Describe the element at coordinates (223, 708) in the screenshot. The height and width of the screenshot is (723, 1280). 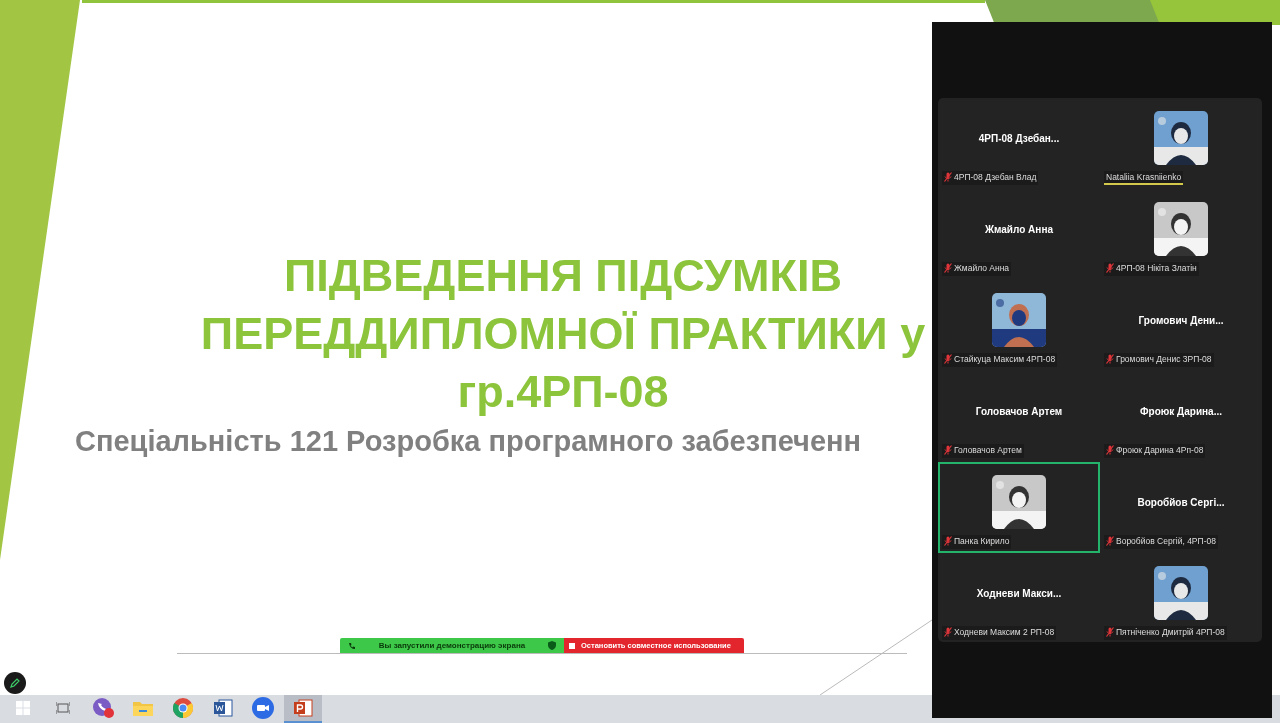
I see `document-app-icon` at that location.